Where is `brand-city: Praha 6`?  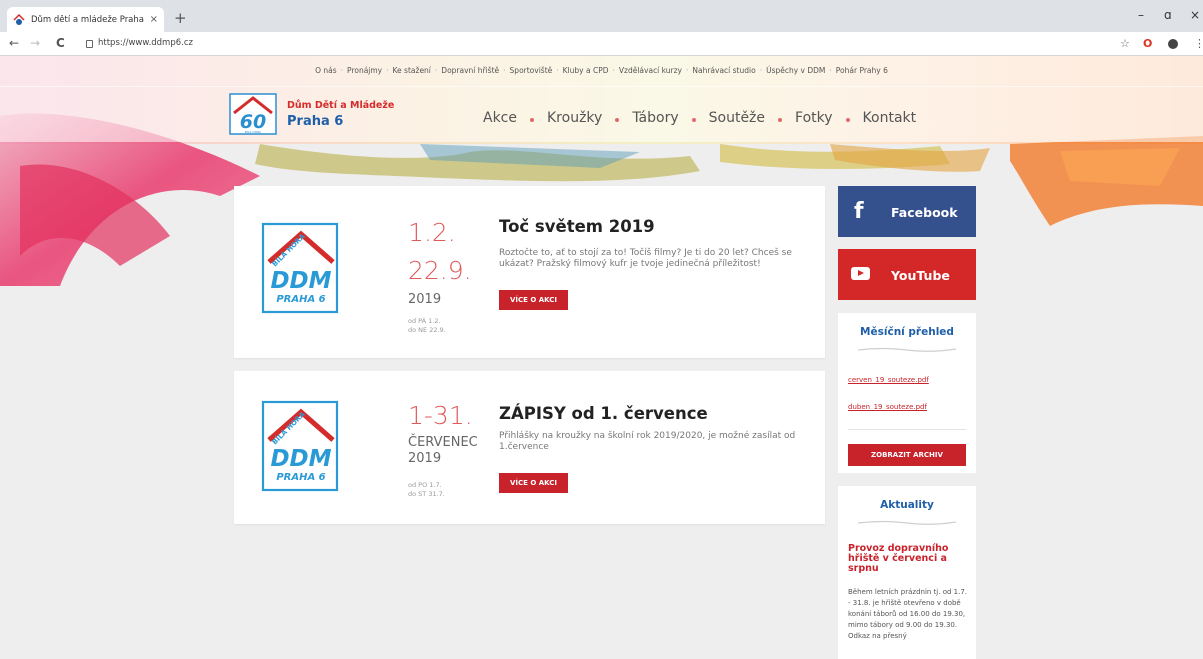
brand-city: Praha 6 is located at coordinates (315, 121).